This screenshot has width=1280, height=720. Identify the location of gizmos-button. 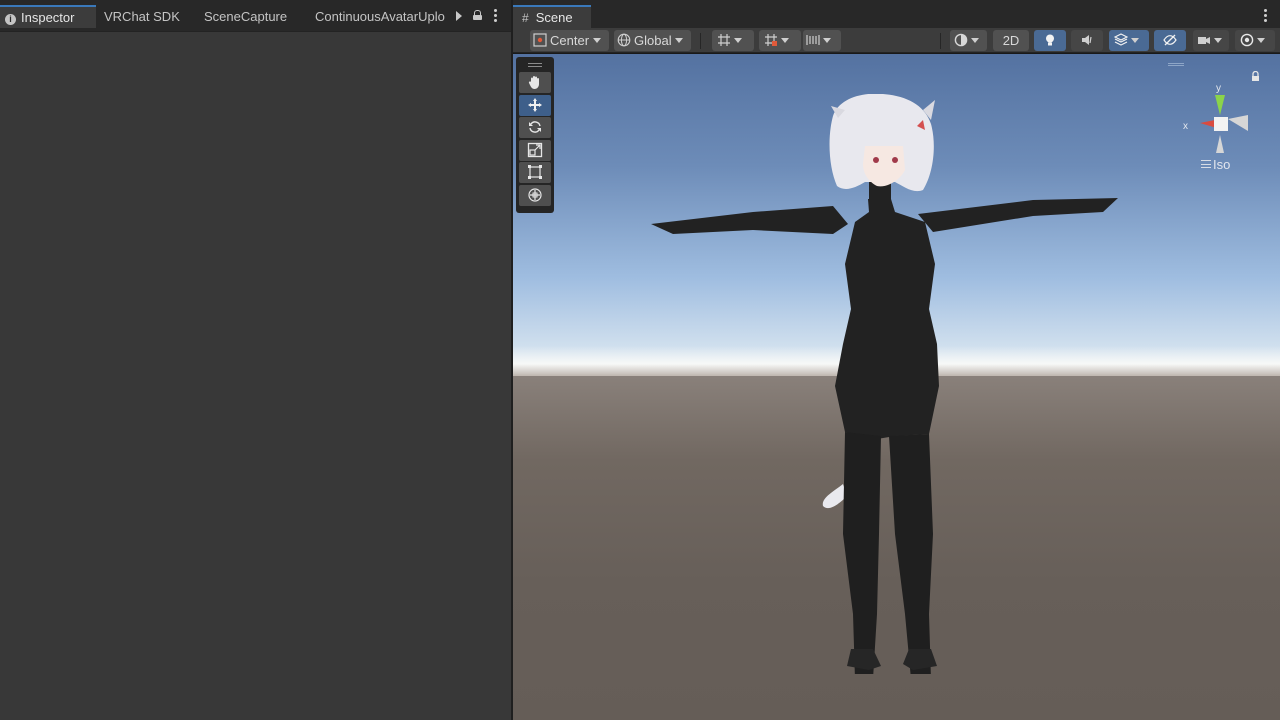
(1255, 40).